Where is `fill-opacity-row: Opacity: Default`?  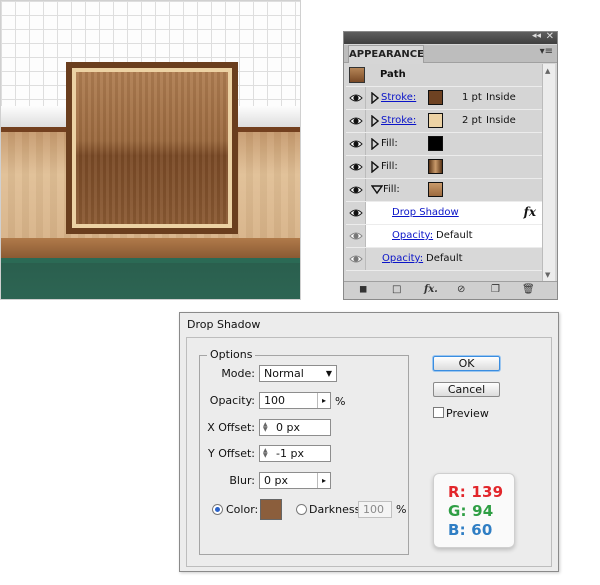
fill-opacity-row: Opacity: Default is located at coordinates (444, 236).